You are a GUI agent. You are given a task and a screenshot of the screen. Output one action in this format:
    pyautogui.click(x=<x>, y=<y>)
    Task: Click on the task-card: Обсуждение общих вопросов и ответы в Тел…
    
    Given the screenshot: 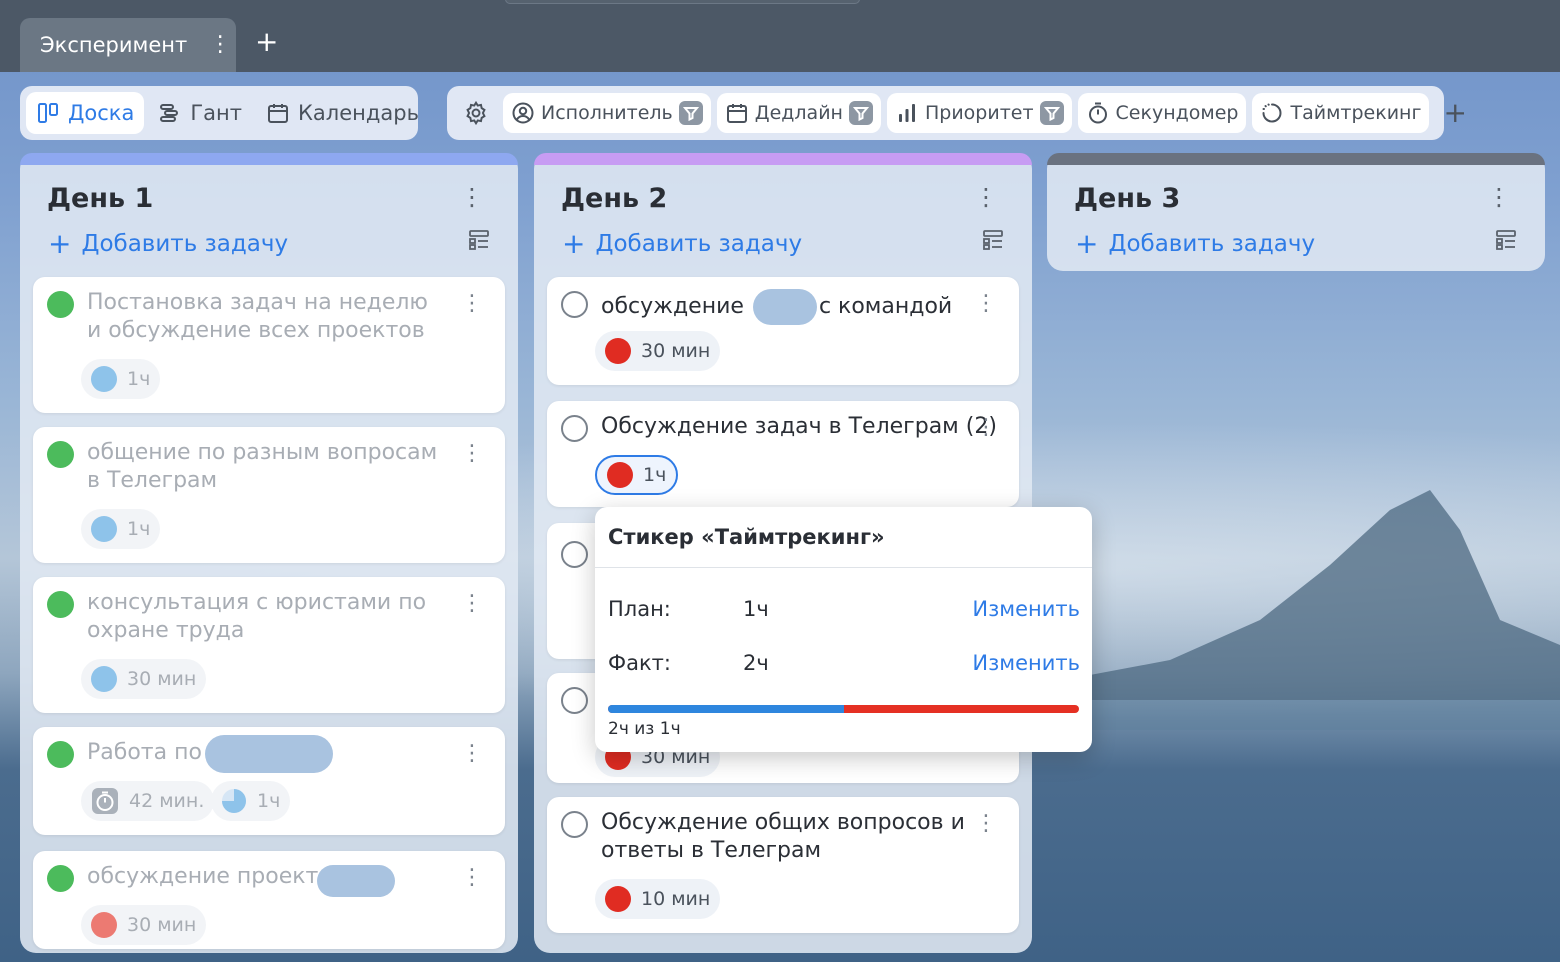 What is the action you would take?
    pyautogui.click(x=783, y=865)
    